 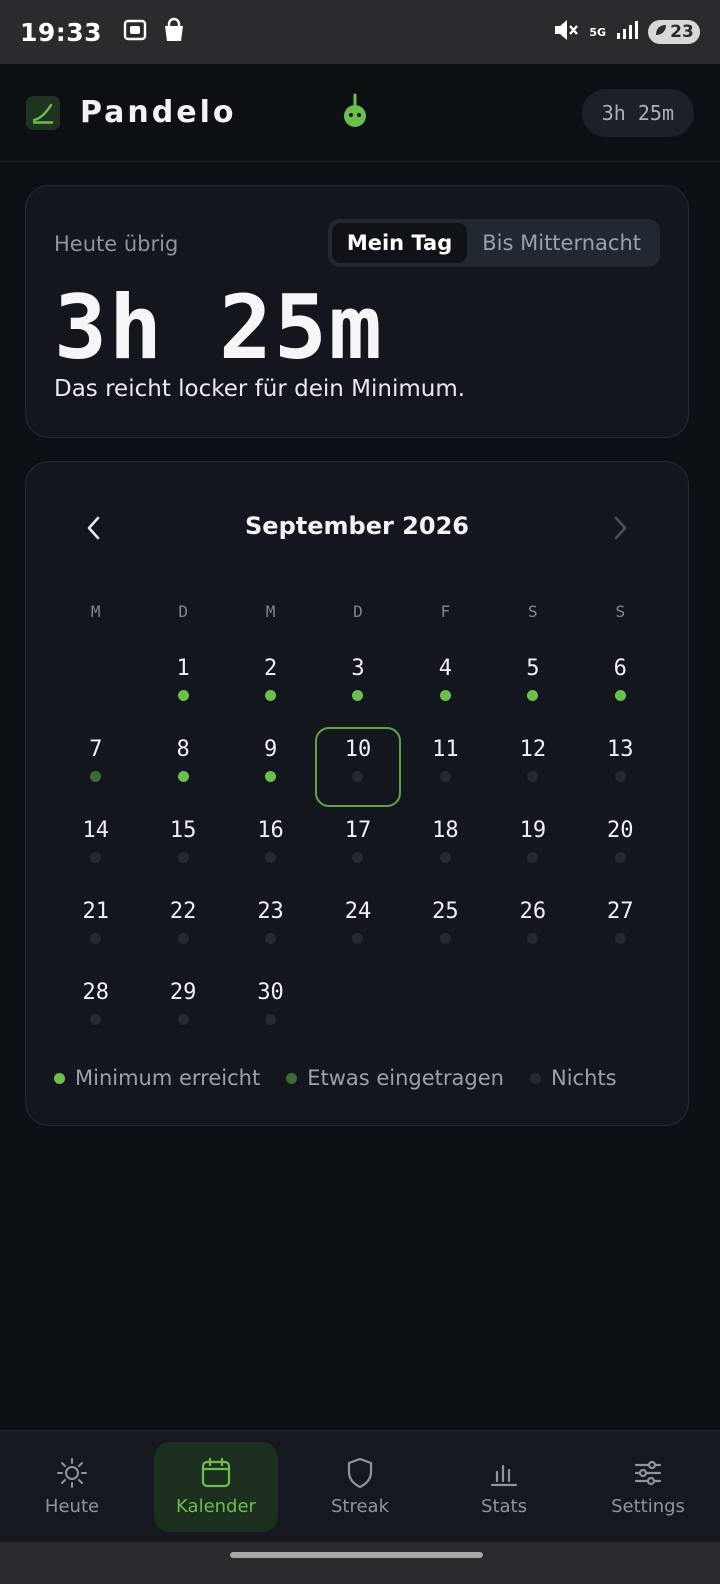 I want to click on day-number: 2, so click(x=270, y=668).